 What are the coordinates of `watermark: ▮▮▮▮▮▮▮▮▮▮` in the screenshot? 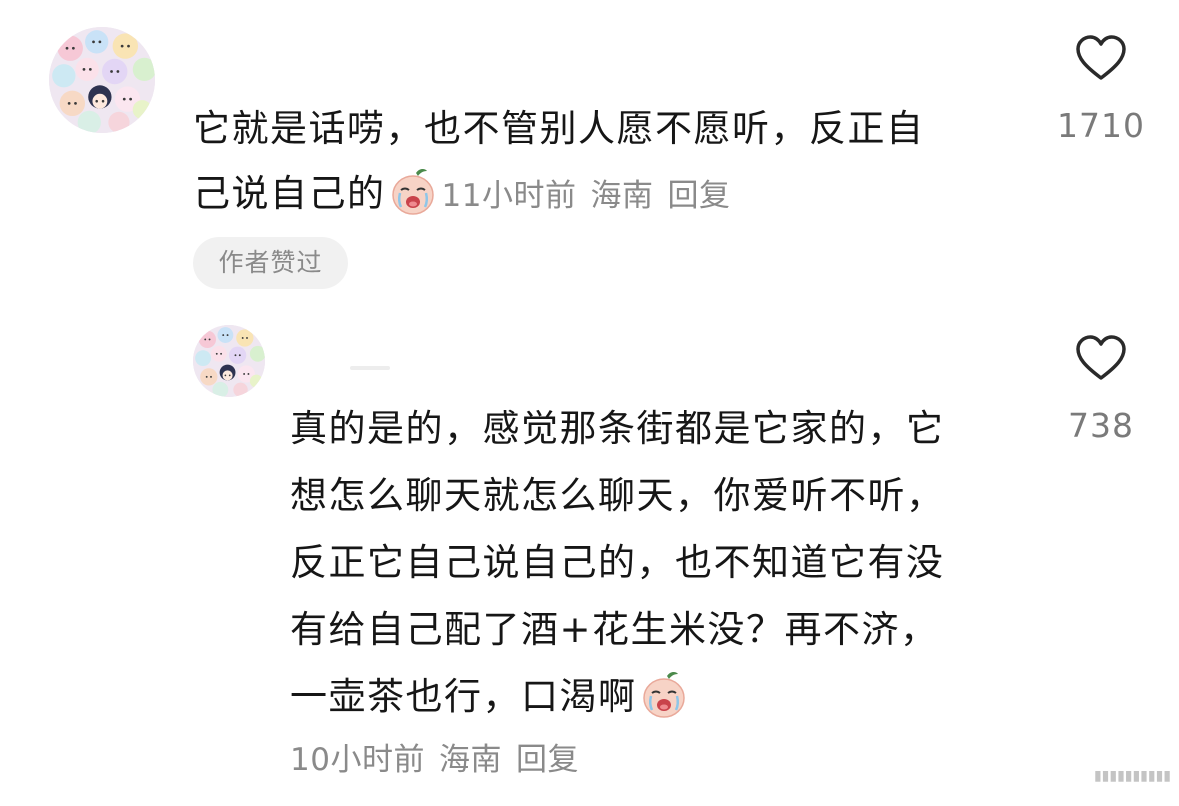 It's located at (1132, 776).